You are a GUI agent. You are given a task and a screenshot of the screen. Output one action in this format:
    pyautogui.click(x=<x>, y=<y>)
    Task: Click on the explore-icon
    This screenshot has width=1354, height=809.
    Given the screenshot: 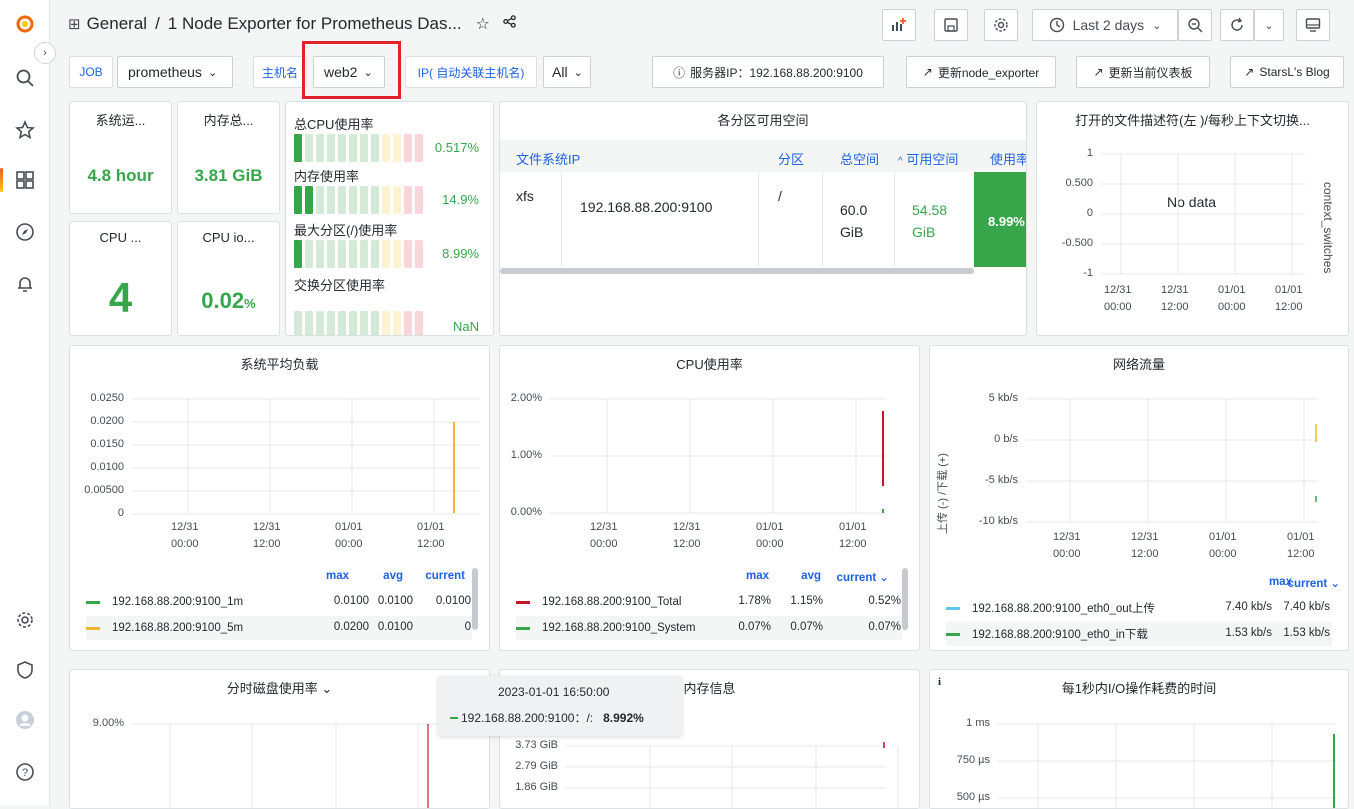 What is the action you would take?
    pyautogui.click(x=25, y=232)
    